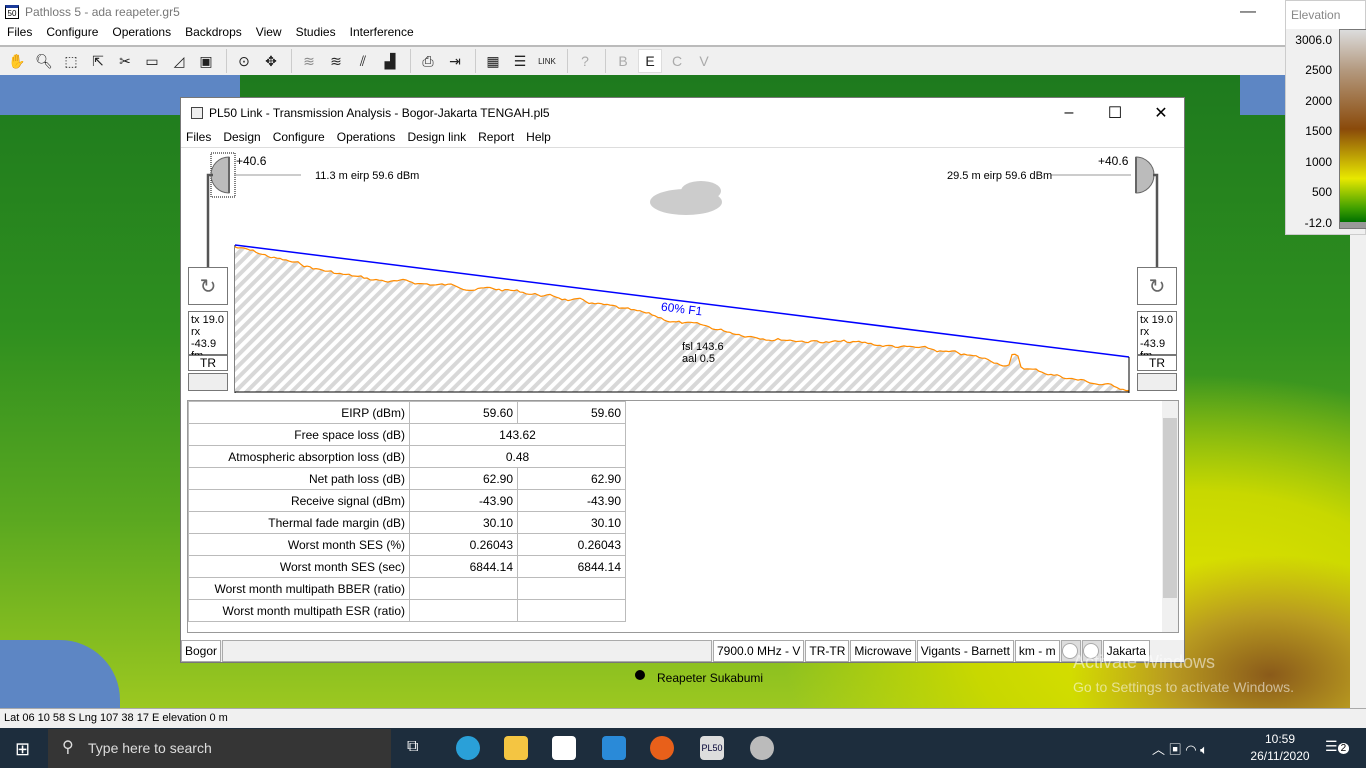  What do you see at coordinates (614, 748) in the screenshot?
I see `mail-icon` at bounding box center [614, 748].